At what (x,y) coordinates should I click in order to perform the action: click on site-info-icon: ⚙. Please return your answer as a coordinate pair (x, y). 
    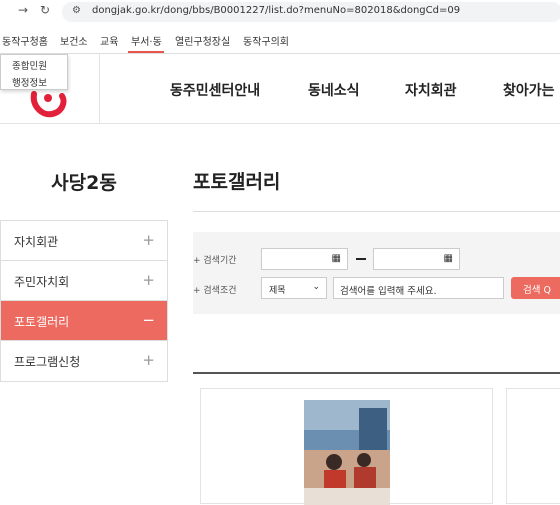
    Looking at the image, I should click on (76, 10).